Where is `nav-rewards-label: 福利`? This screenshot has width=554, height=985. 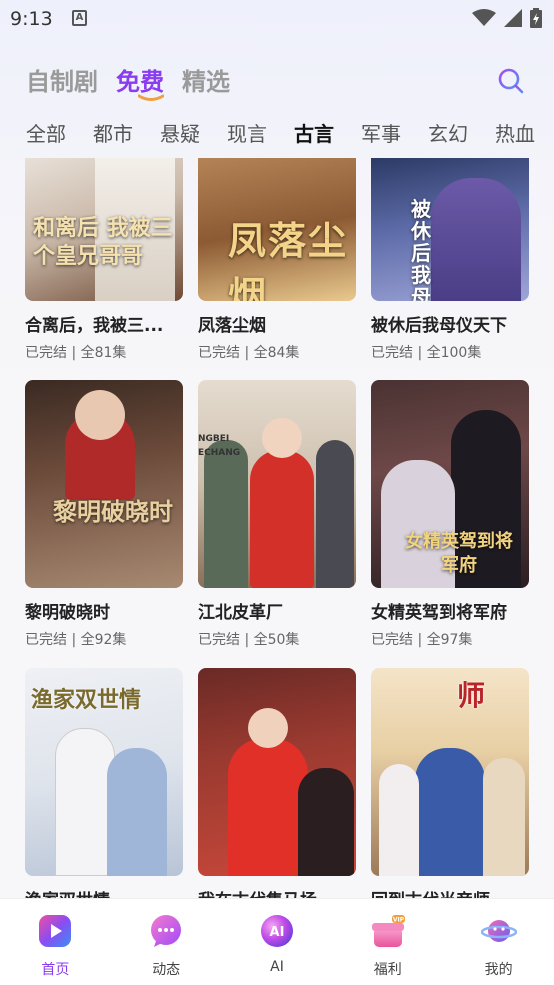
nav-rewards-label: 福利 is located at coordinates (387, 970).